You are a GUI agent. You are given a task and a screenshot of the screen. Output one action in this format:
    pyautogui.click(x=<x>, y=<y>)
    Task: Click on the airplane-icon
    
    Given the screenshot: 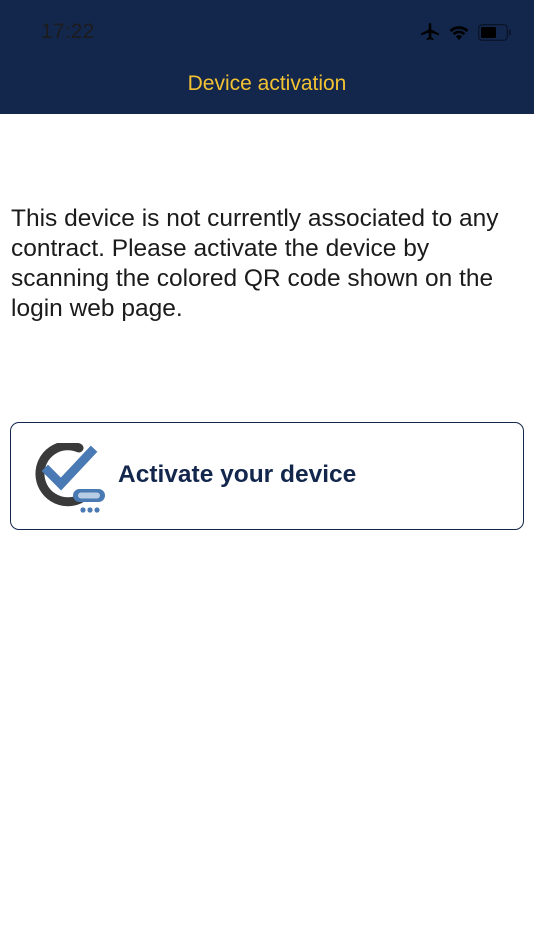 What is the action you would take?
    pyautogui.click(x=430, y=32)
    